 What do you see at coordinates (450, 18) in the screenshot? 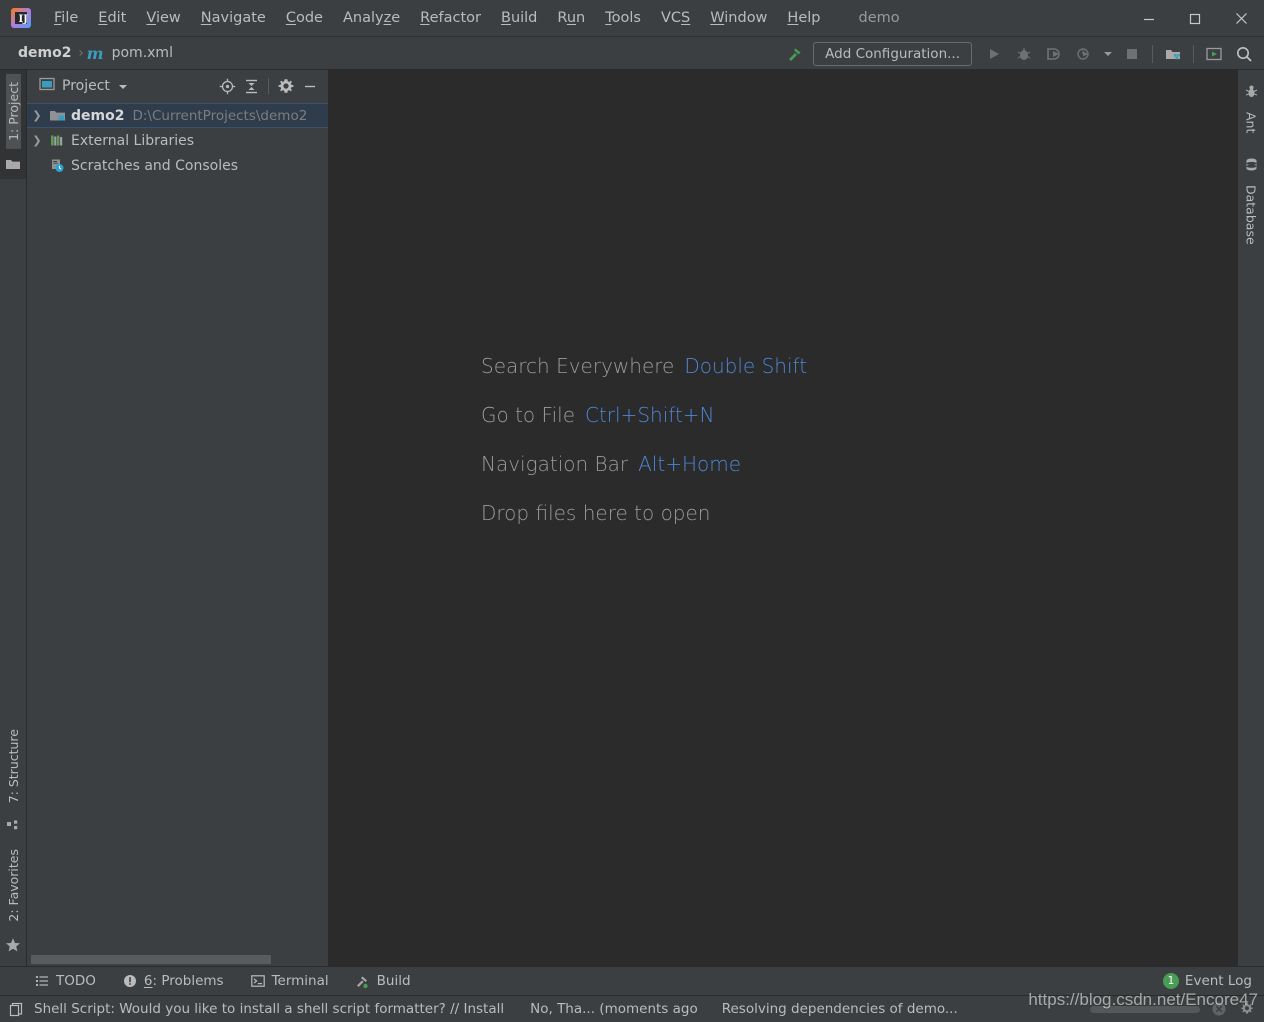
I see `menu-item-refactor: Refactor` at bounding box center [450, 18].